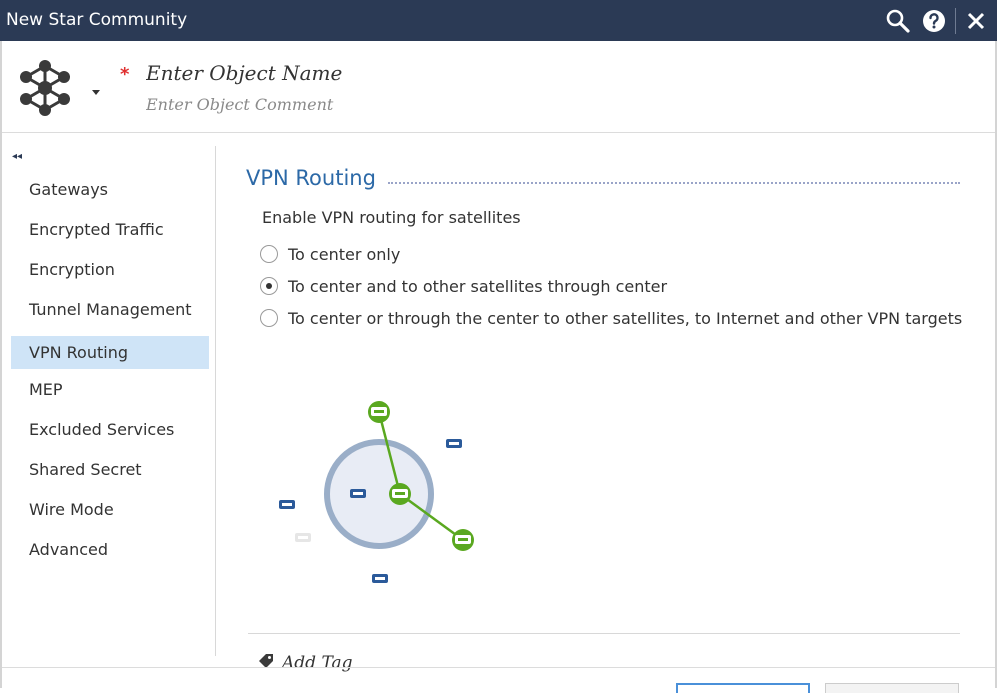  Describe the element at coordinates (110, 549) in the screenshot. I see `sidebar-item-advanced: Advanced` at that location.